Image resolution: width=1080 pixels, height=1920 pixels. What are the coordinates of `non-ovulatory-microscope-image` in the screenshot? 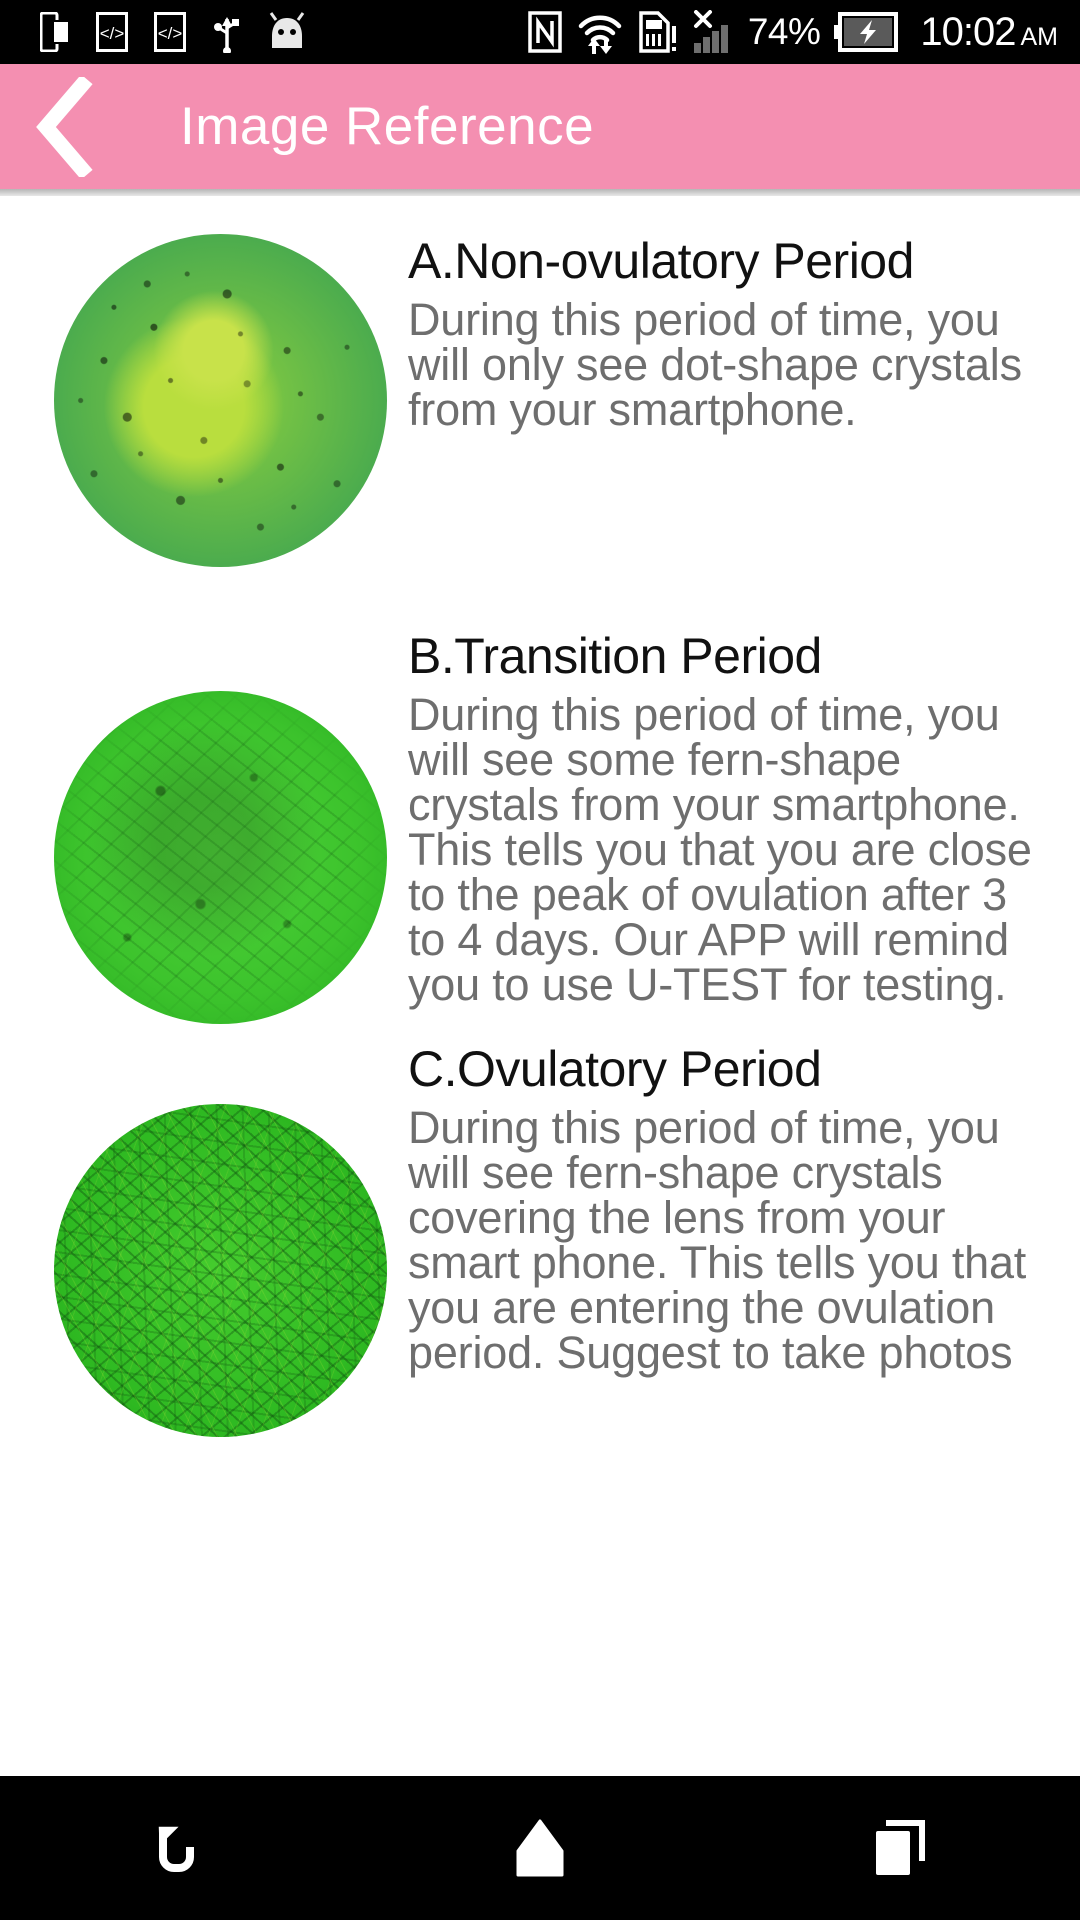 It's located at (220, 400).